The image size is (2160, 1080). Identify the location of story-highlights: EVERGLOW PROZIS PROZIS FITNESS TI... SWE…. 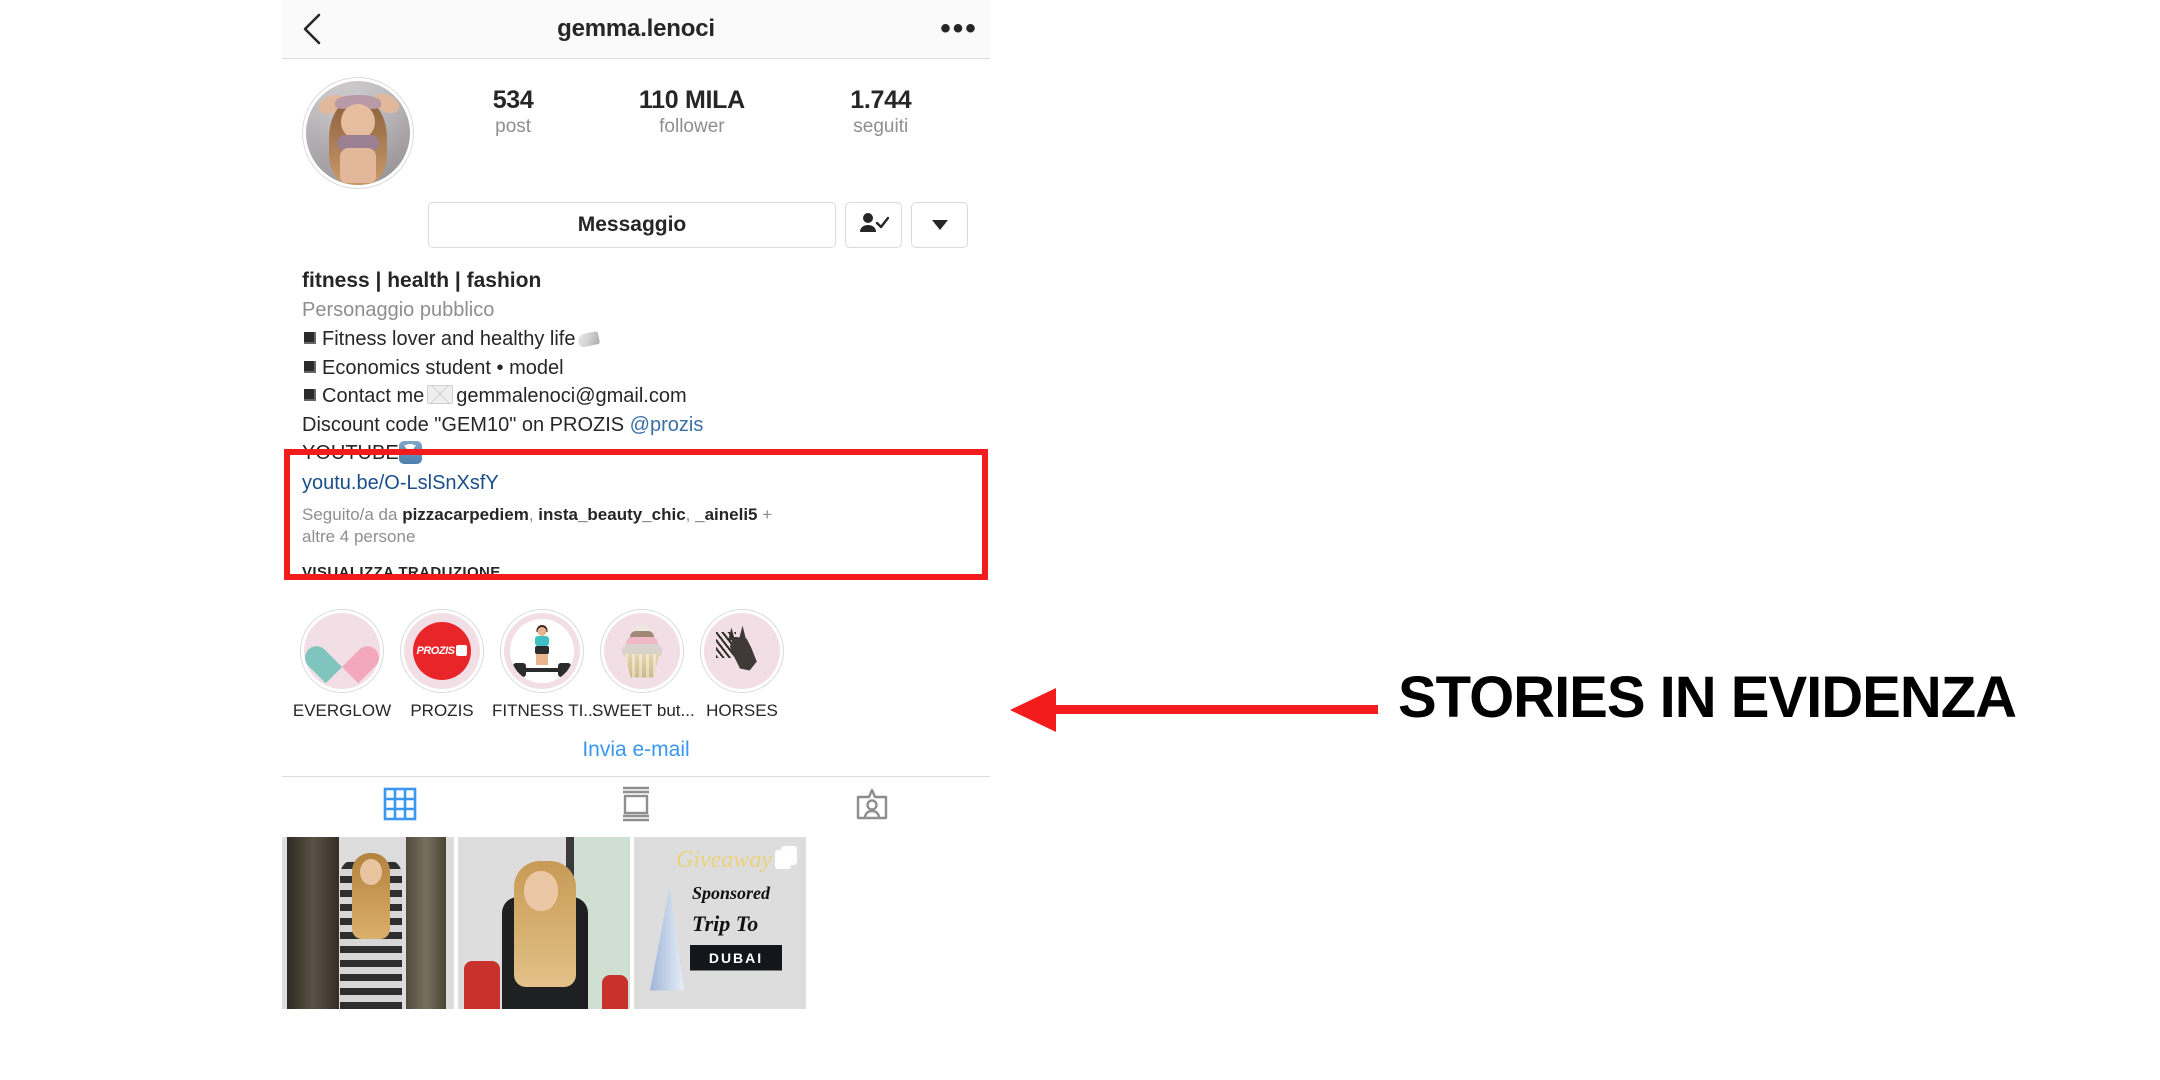
(636, 658).